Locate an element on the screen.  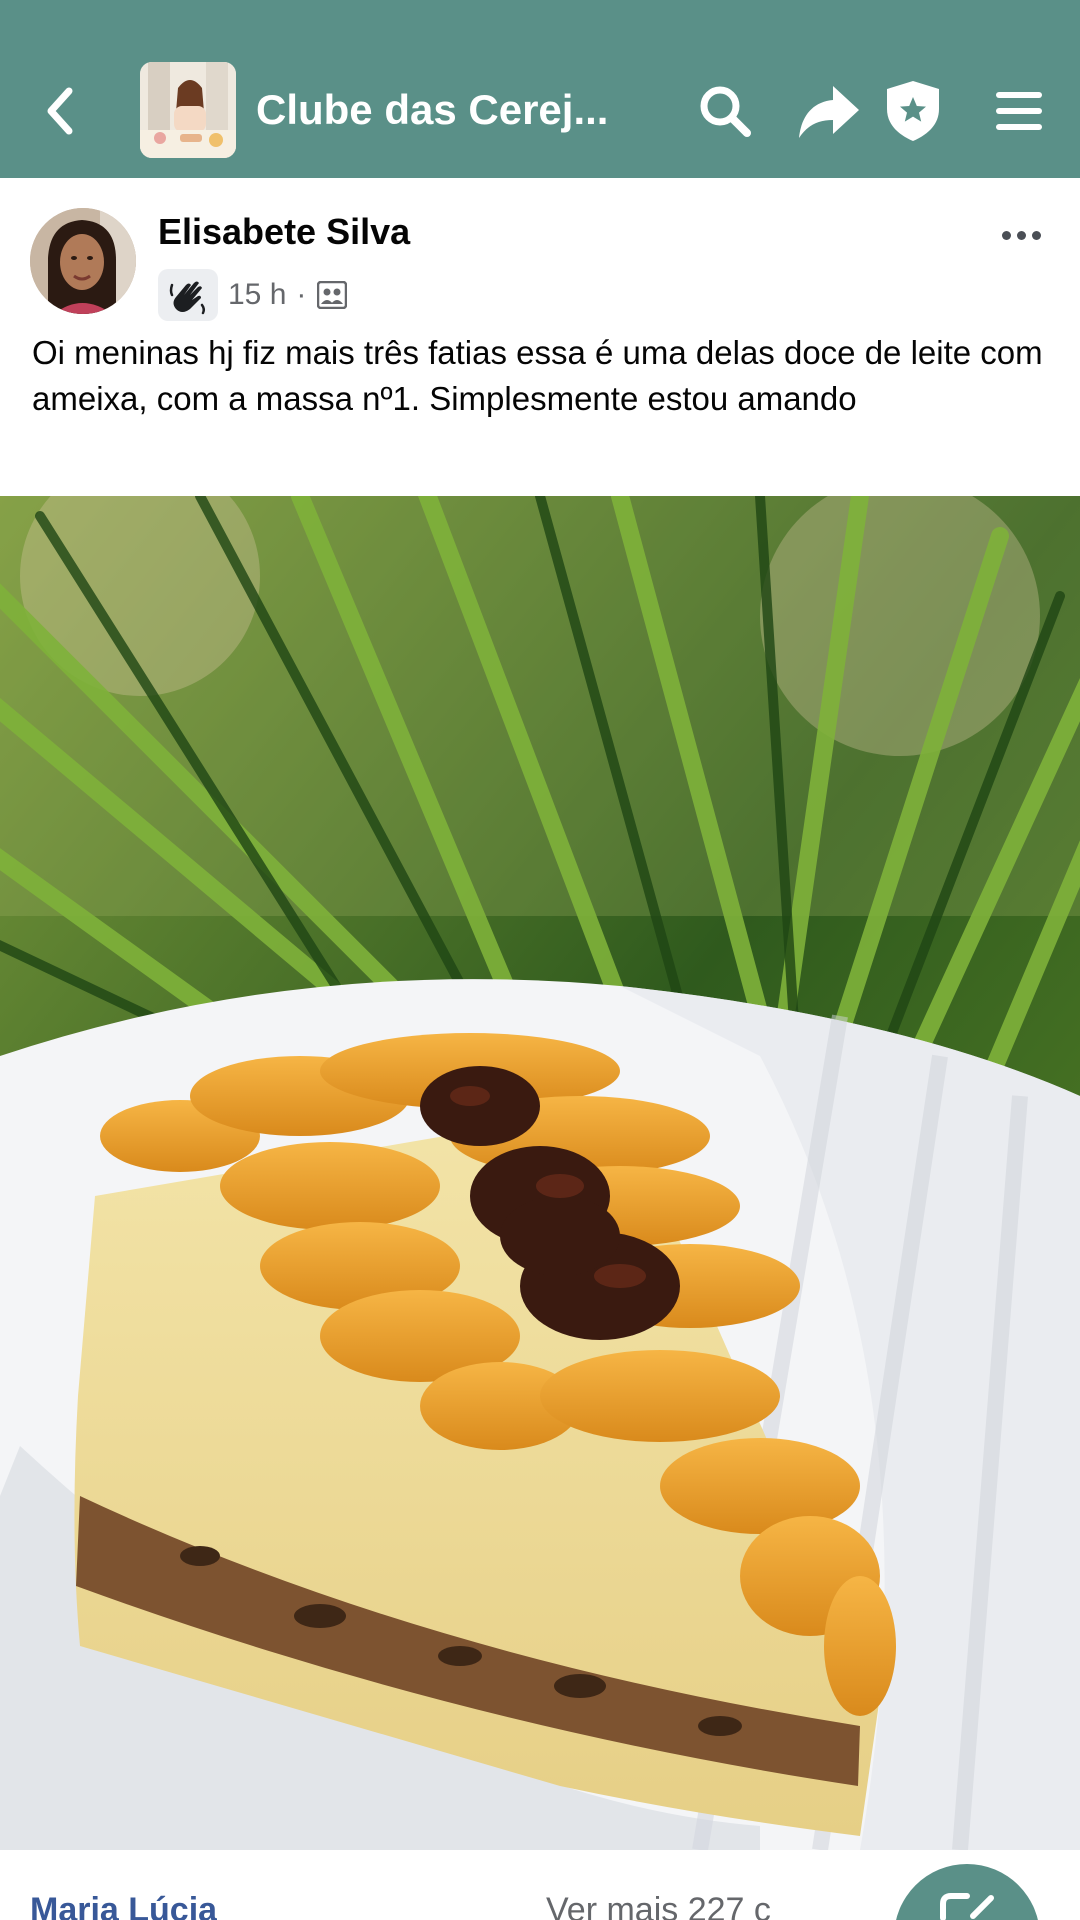
group-avatar is located at coordinates (188, 110).